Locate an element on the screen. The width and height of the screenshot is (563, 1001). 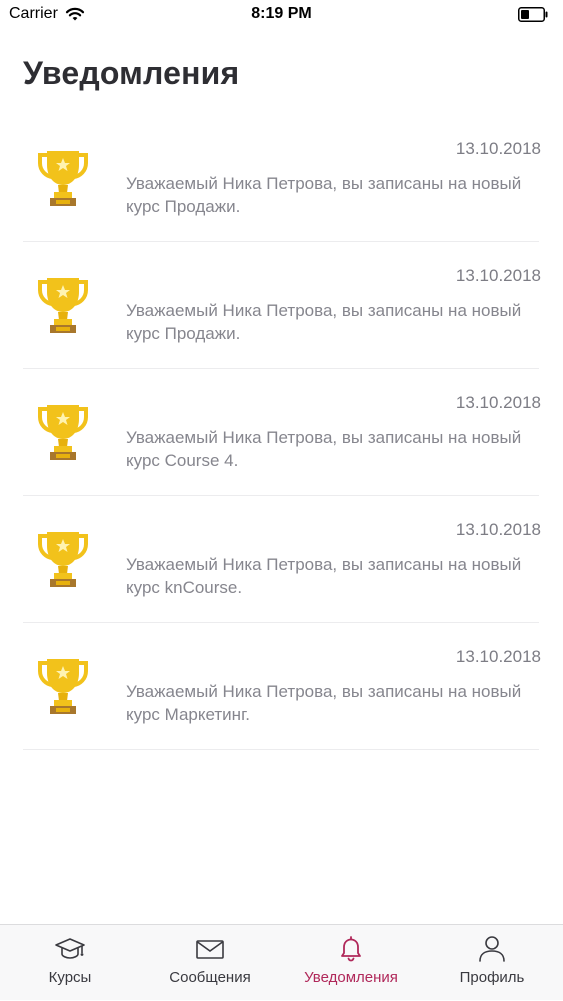
tab-courses: Курсы is located at coordinates (70, 963).